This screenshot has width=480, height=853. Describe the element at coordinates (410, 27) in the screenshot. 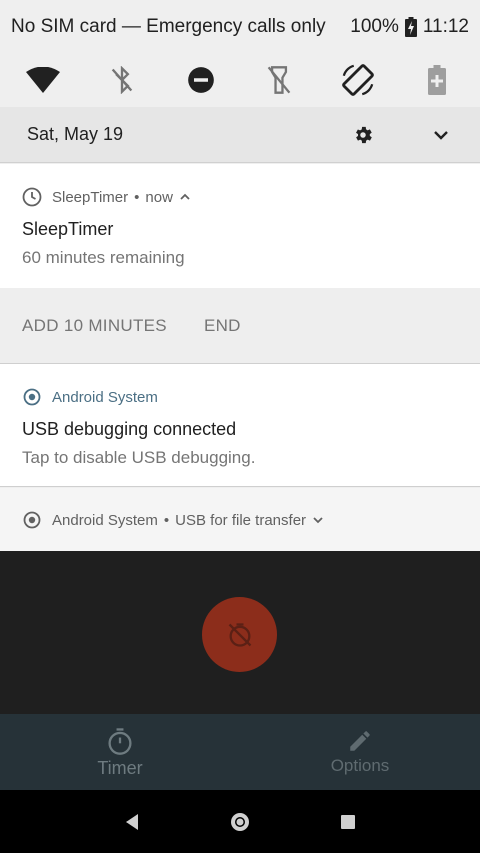

I see `battery-charging-icon` at that location.